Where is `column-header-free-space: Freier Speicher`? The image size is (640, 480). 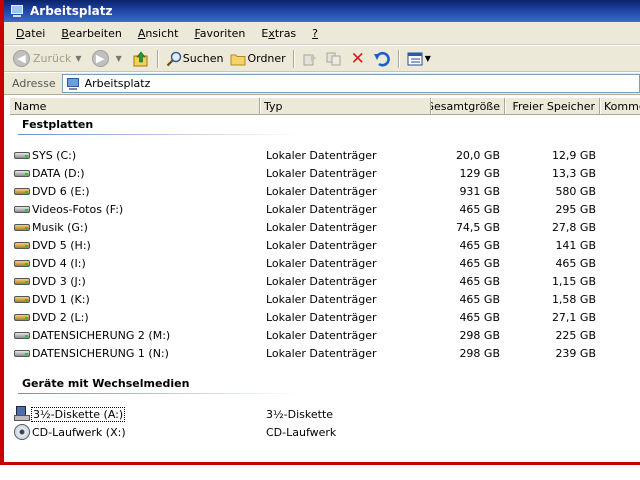 column-header-free-space: Freier Speicher is located at coordinates (552, 106).